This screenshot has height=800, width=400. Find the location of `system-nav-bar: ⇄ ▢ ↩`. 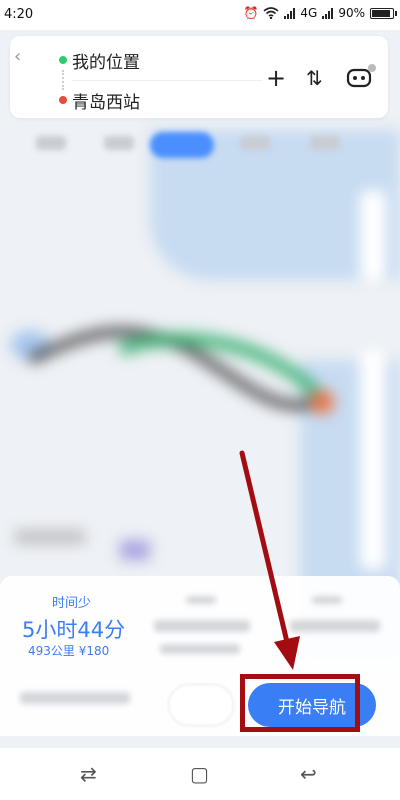

system-nav-bar: ⇄ ▢ ↩ is located at coordinates (200, 774).